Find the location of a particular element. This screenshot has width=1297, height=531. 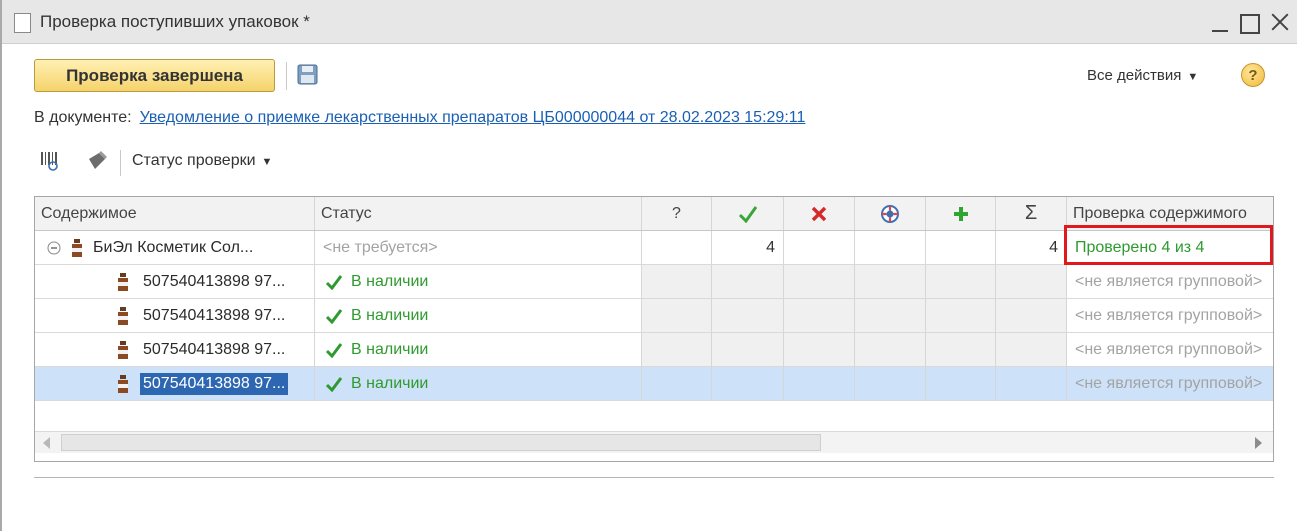

header-unknown: ? is located at coordinates (677, 213).